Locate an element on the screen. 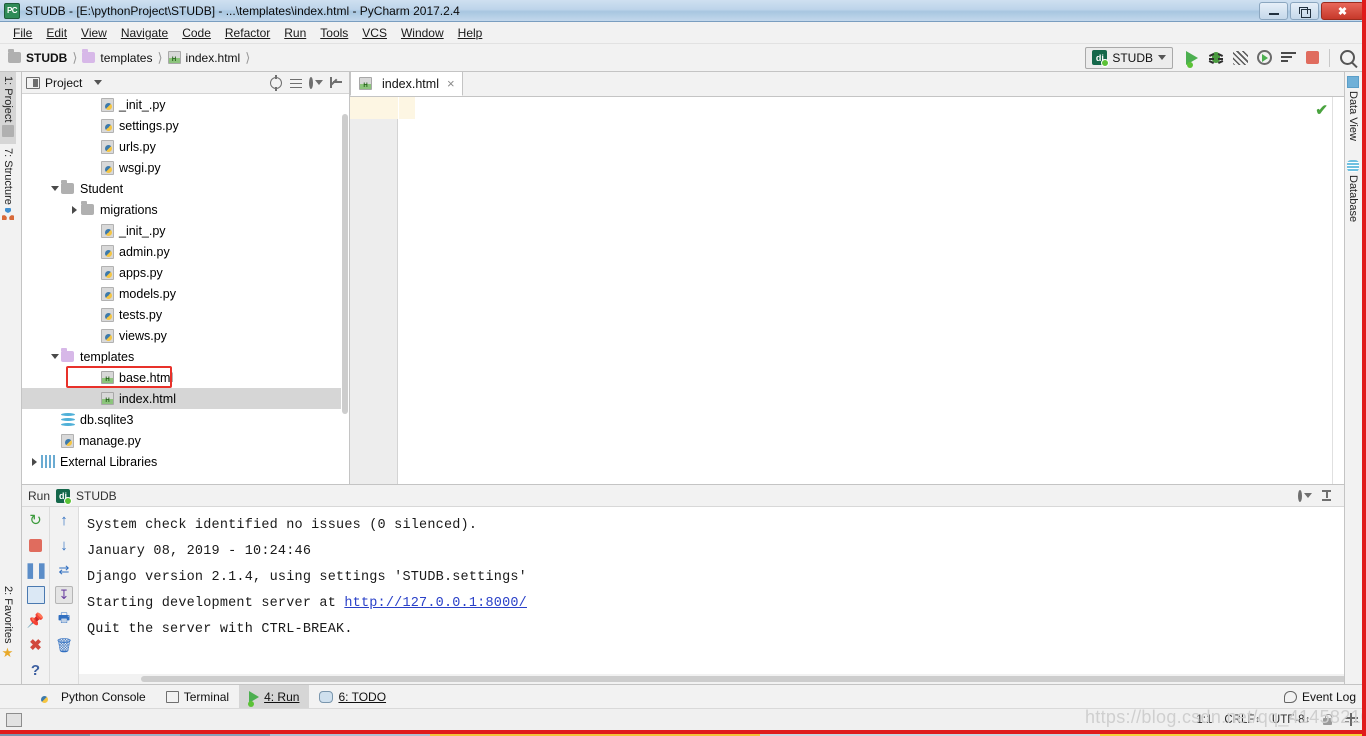  console-icon is located at coordinates (35, 595).